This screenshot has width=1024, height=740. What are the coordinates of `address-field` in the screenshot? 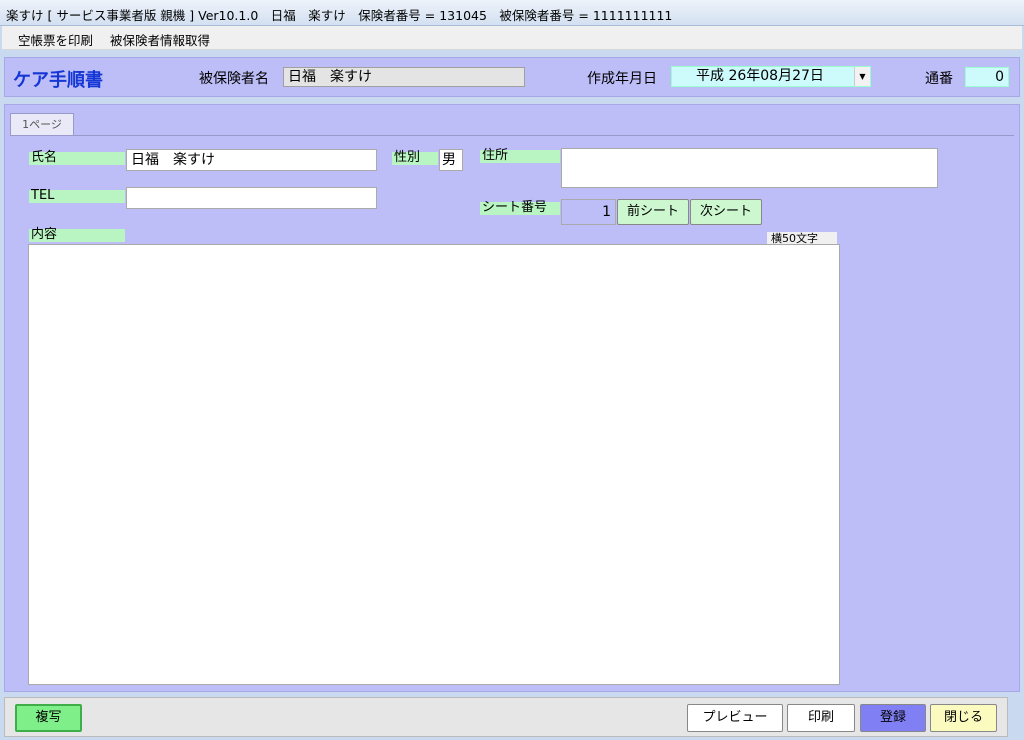 It's located at (749, 168).